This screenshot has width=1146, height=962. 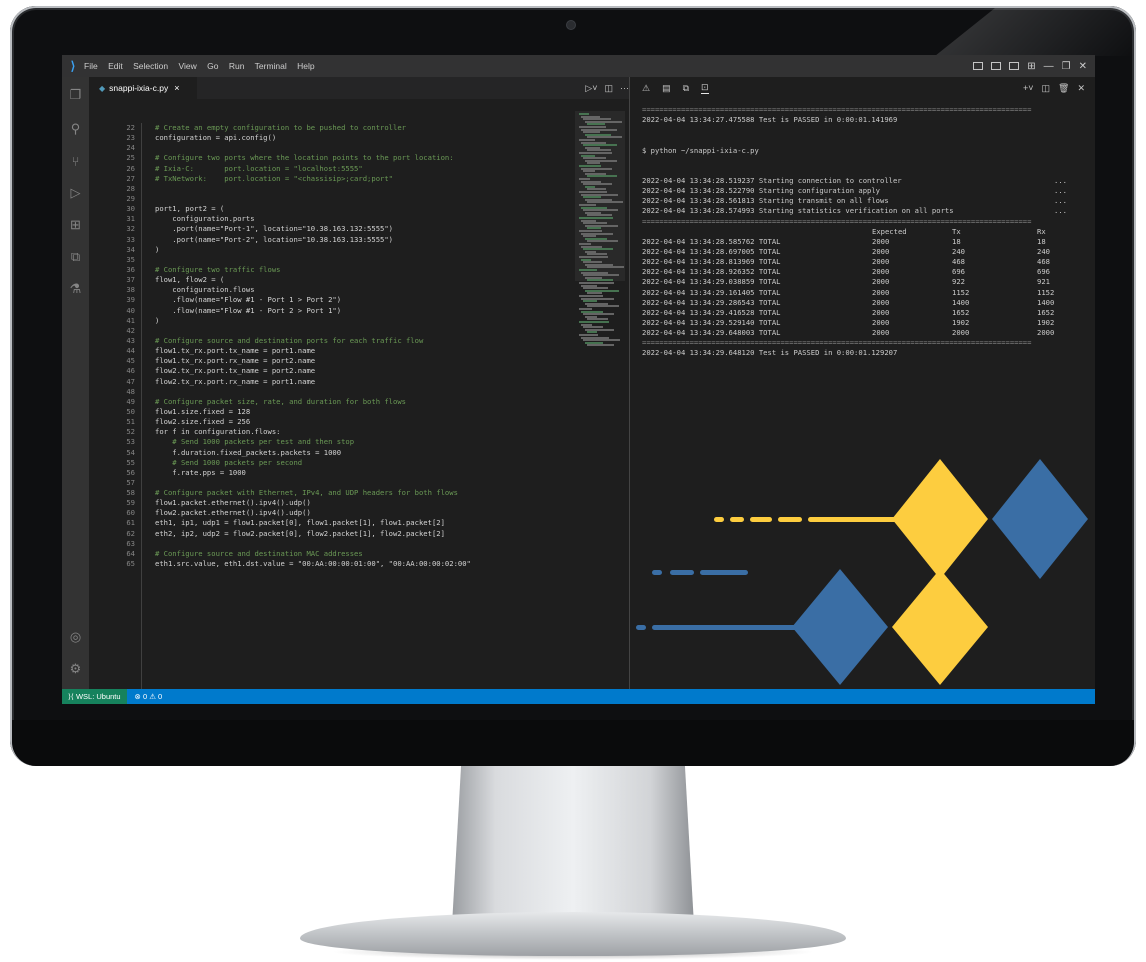 I want to click on more-actions-icon: ···, so click(x=624, y=88).